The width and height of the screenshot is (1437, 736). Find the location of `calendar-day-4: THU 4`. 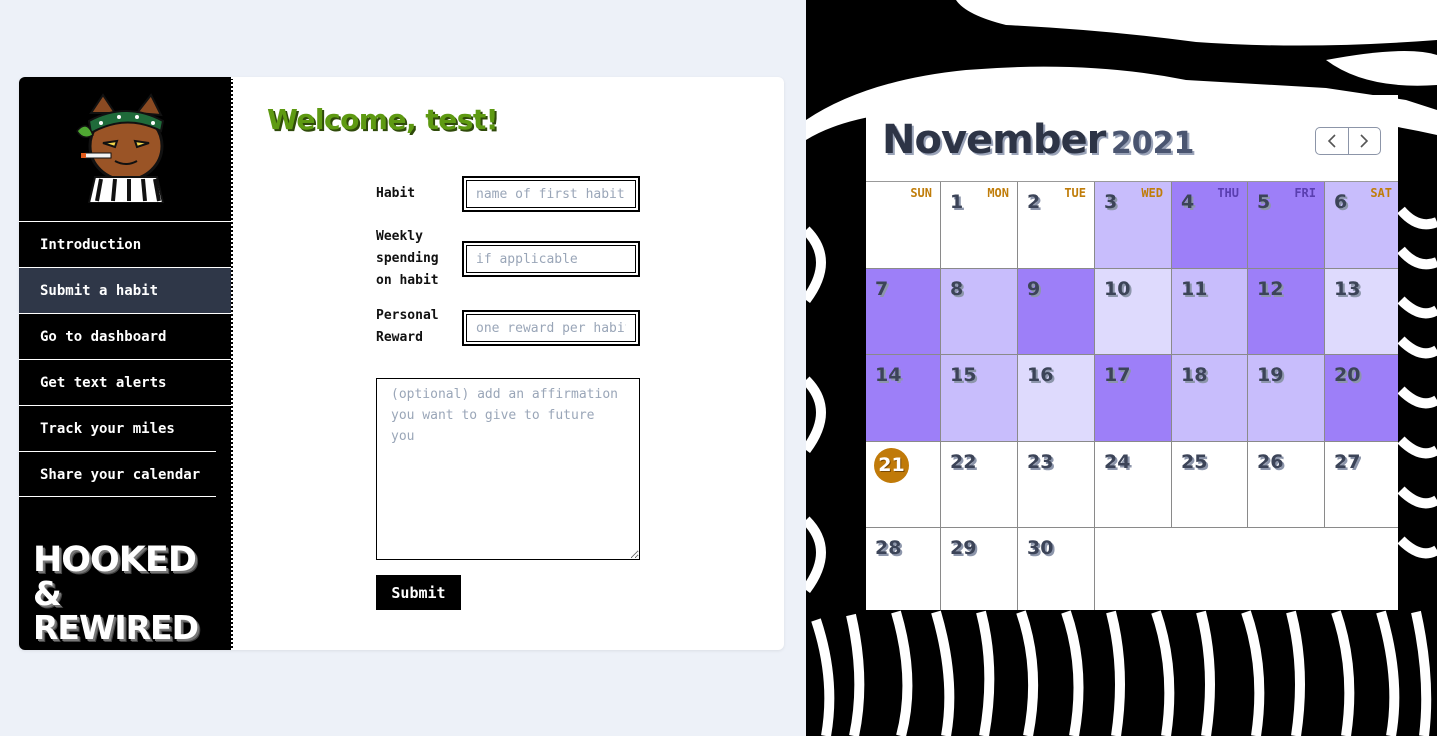

calendar-day-4: THU 4 is located at coordinates (1210, 225).